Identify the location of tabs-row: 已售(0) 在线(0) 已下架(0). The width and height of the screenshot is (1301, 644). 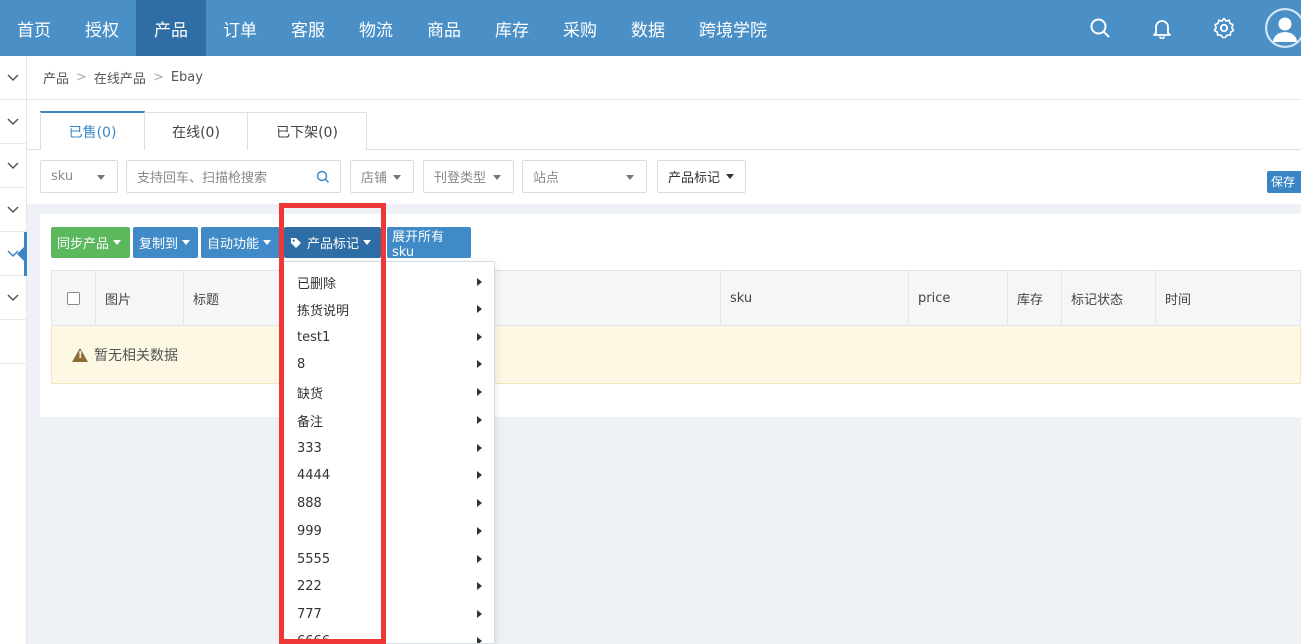
(664, 125).